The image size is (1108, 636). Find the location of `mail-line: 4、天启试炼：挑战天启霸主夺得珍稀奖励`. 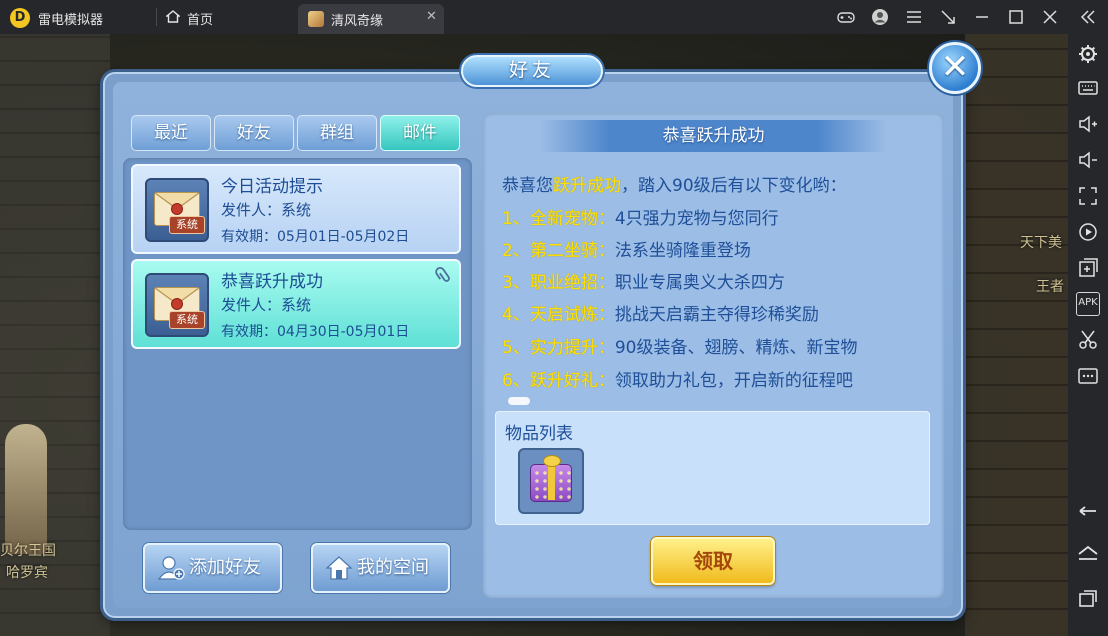

mail-line: 4、天启试炼：挑战天启霸主夺得珍稀奖励 is located at coordinates (660, 315).